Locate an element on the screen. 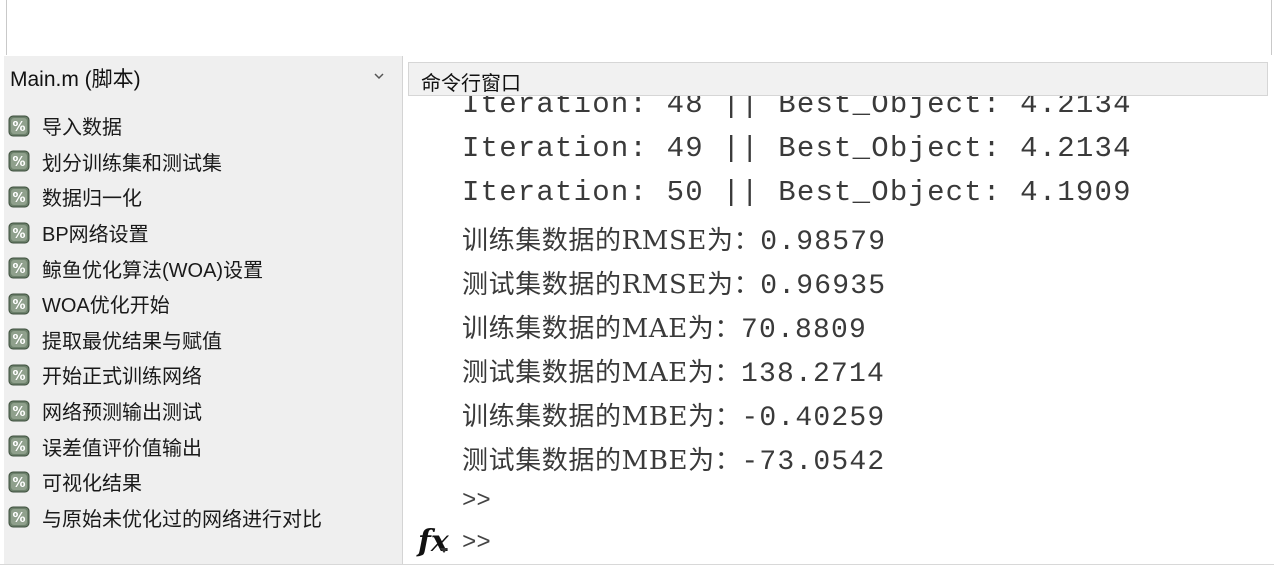  metric-line: 训练集数据的RMSE为：0.98579 is located at coordinates (674, 239).